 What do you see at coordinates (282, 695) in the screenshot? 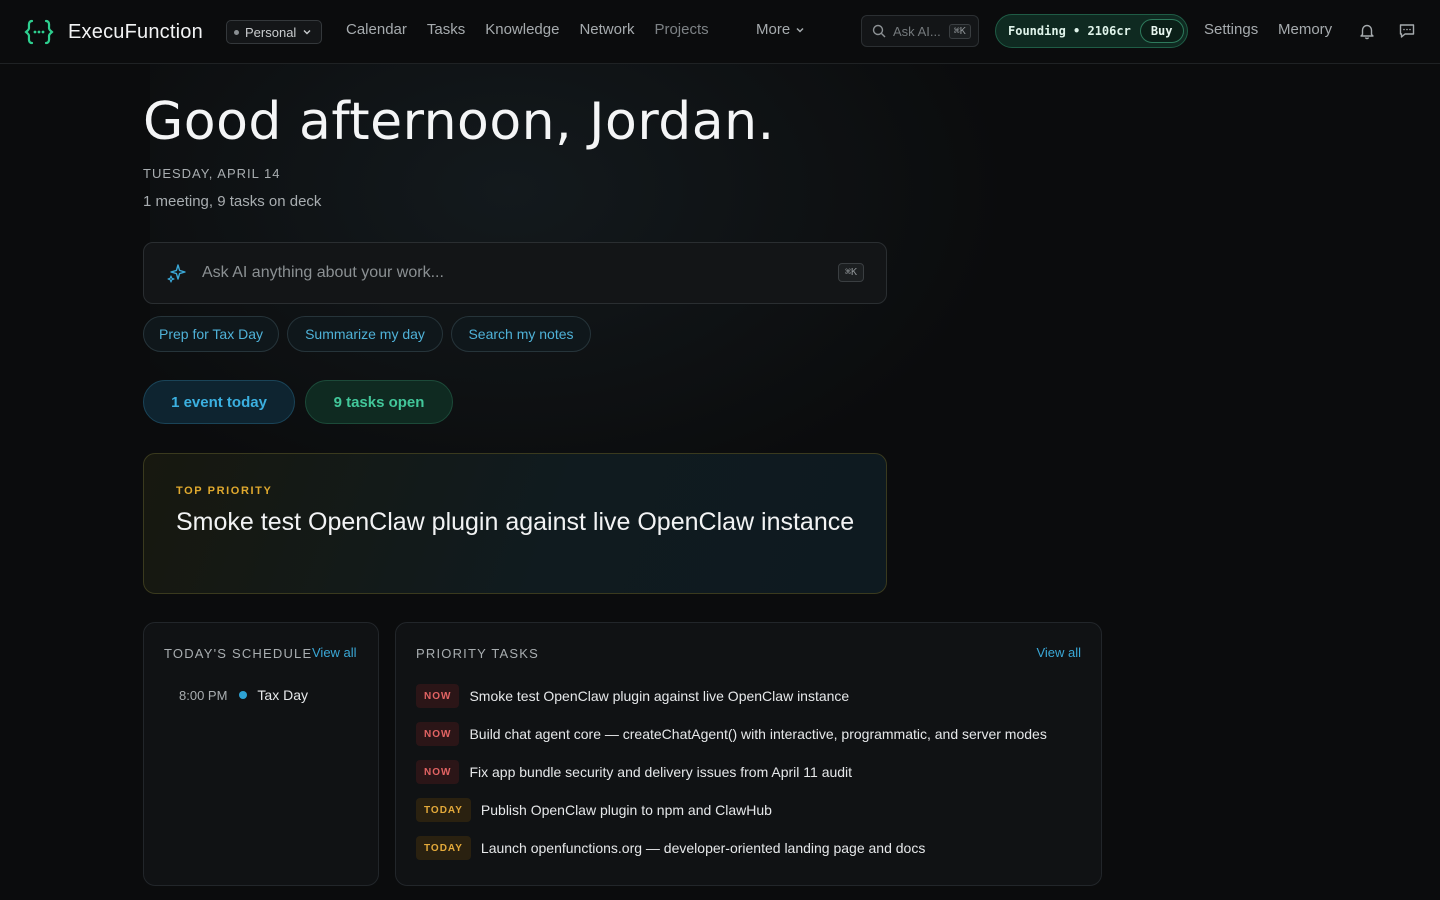
I see `schedule-item-name: Tax Day` at bounding box center [282, 695].